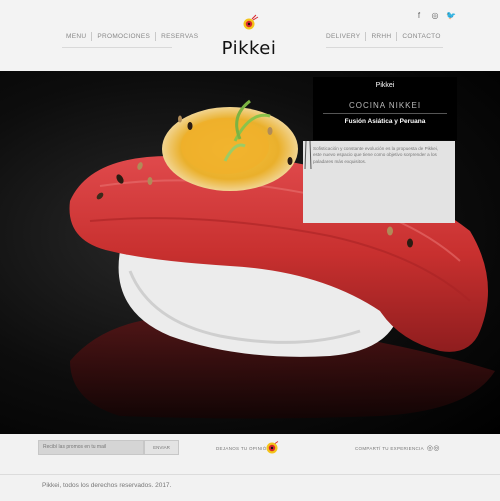 The width and height of the screenshot is (500, 501). What do you see at coordinates (91, 447) in the screenshot?
I see `newsletter-email-input: Recibí las promos en tu mail` at bounding box center [91, 447].